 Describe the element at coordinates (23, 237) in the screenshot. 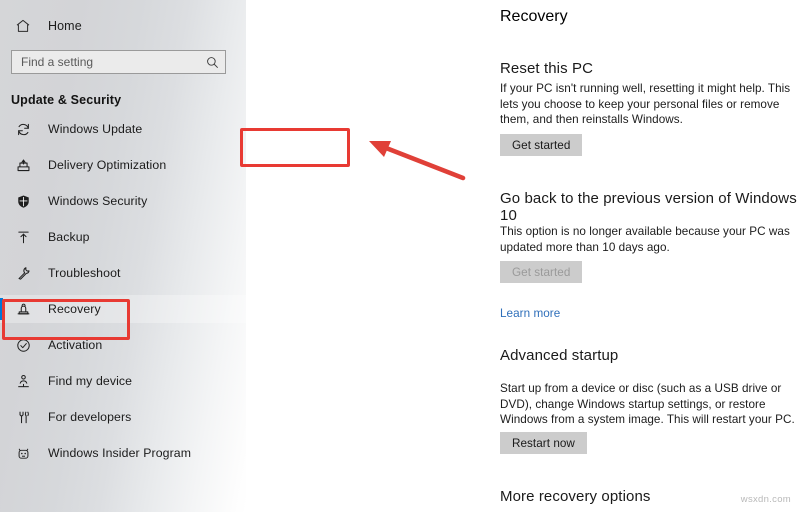

I see `upload-arrow-icon` at that location.